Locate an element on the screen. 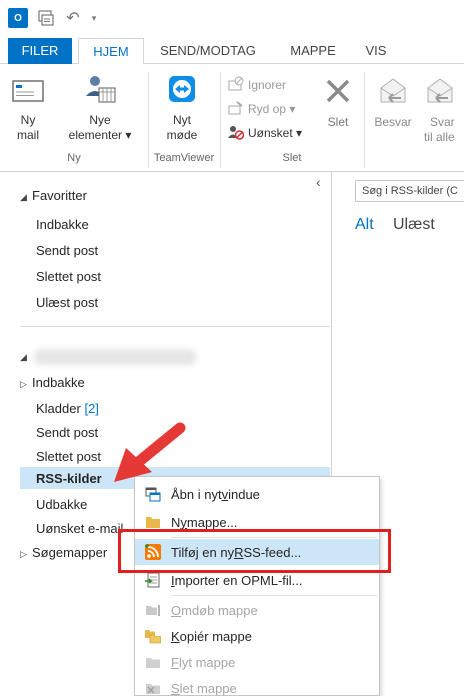 This screenshot has width=464, height=696. folder-icon is located at coordinates (153, 522).